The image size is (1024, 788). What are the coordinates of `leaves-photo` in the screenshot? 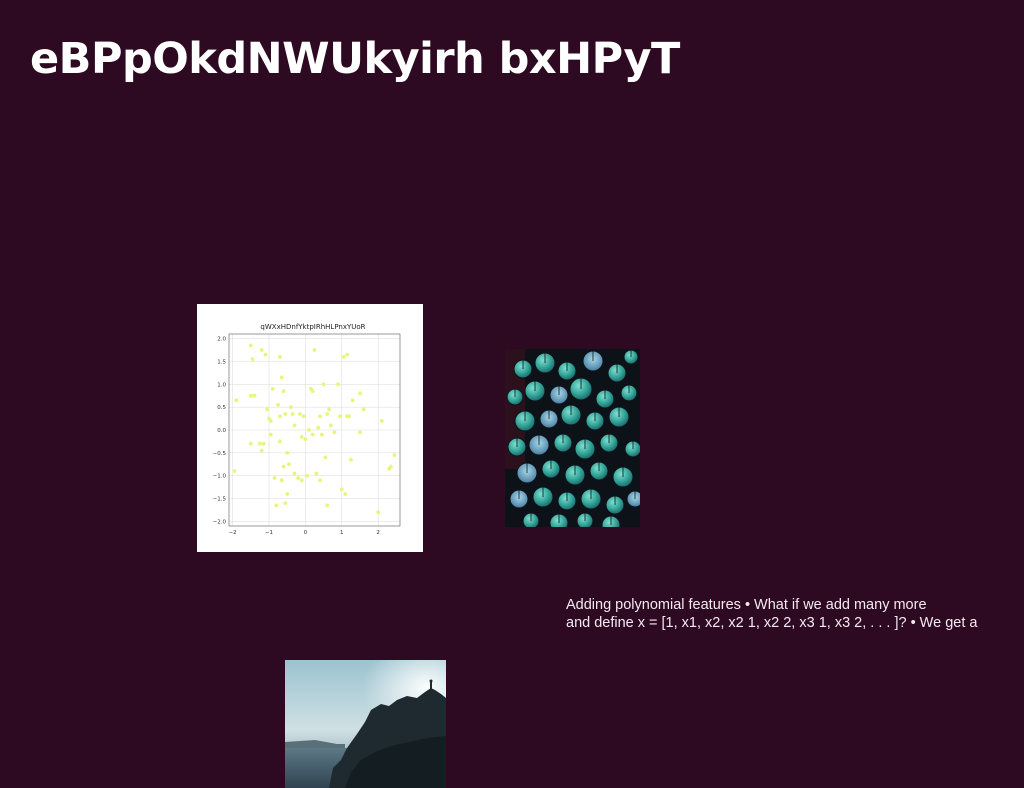 It's located at (572, 438).